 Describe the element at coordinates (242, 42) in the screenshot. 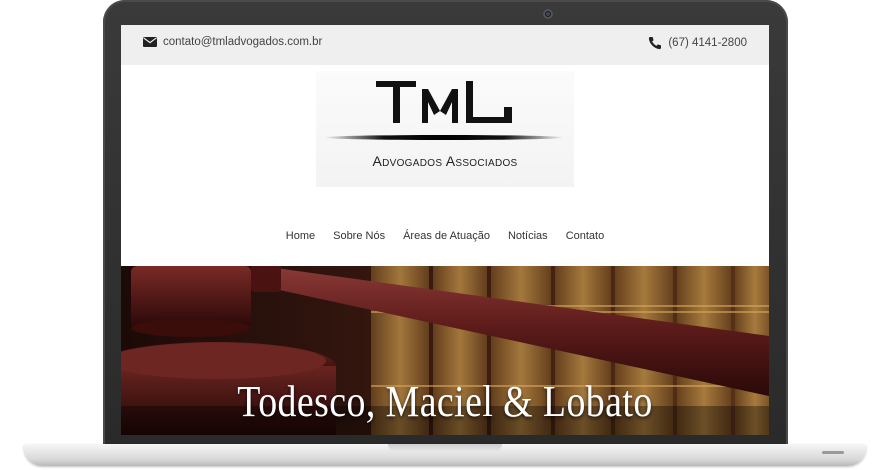

I see `email-text: contato@tmladvogados.com.br` at that location.